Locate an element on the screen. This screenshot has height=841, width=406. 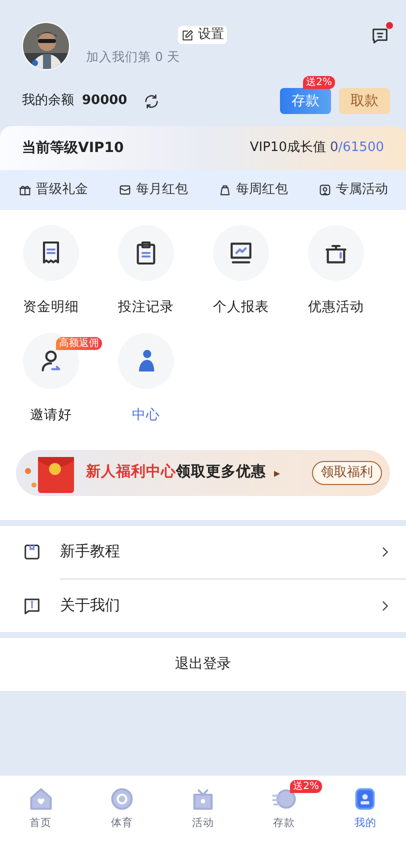
book-icon is located at coordinates (32, 552).